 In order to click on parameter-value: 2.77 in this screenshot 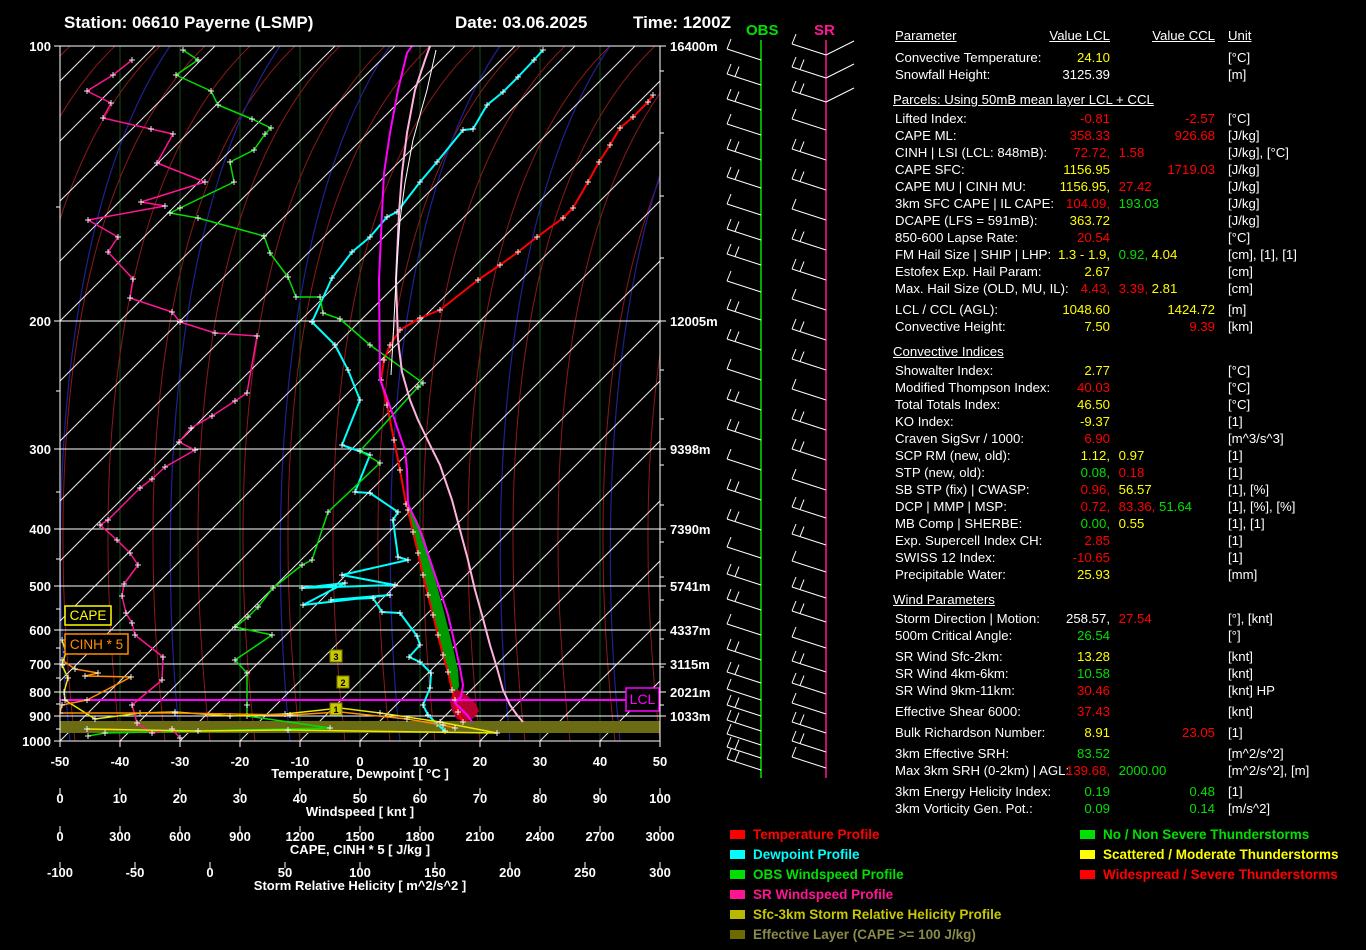, I will do `click(1097, 370)`.